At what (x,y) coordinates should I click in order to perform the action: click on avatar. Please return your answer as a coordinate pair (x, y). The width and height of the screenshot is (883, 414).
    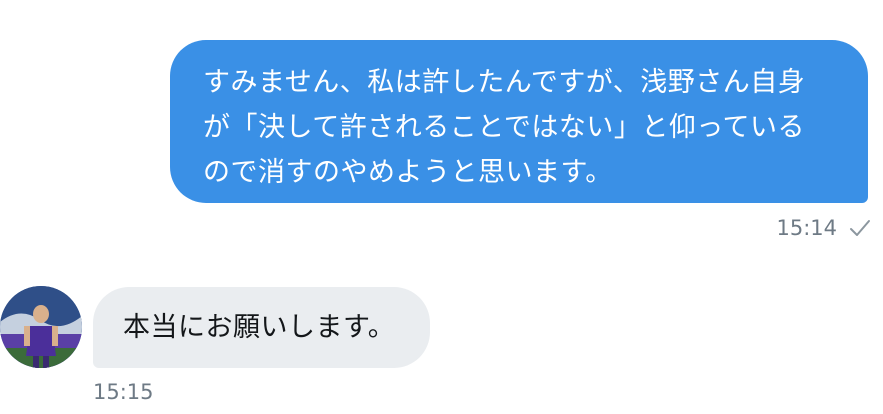
    Looking at the image, I should click on (41, 327).